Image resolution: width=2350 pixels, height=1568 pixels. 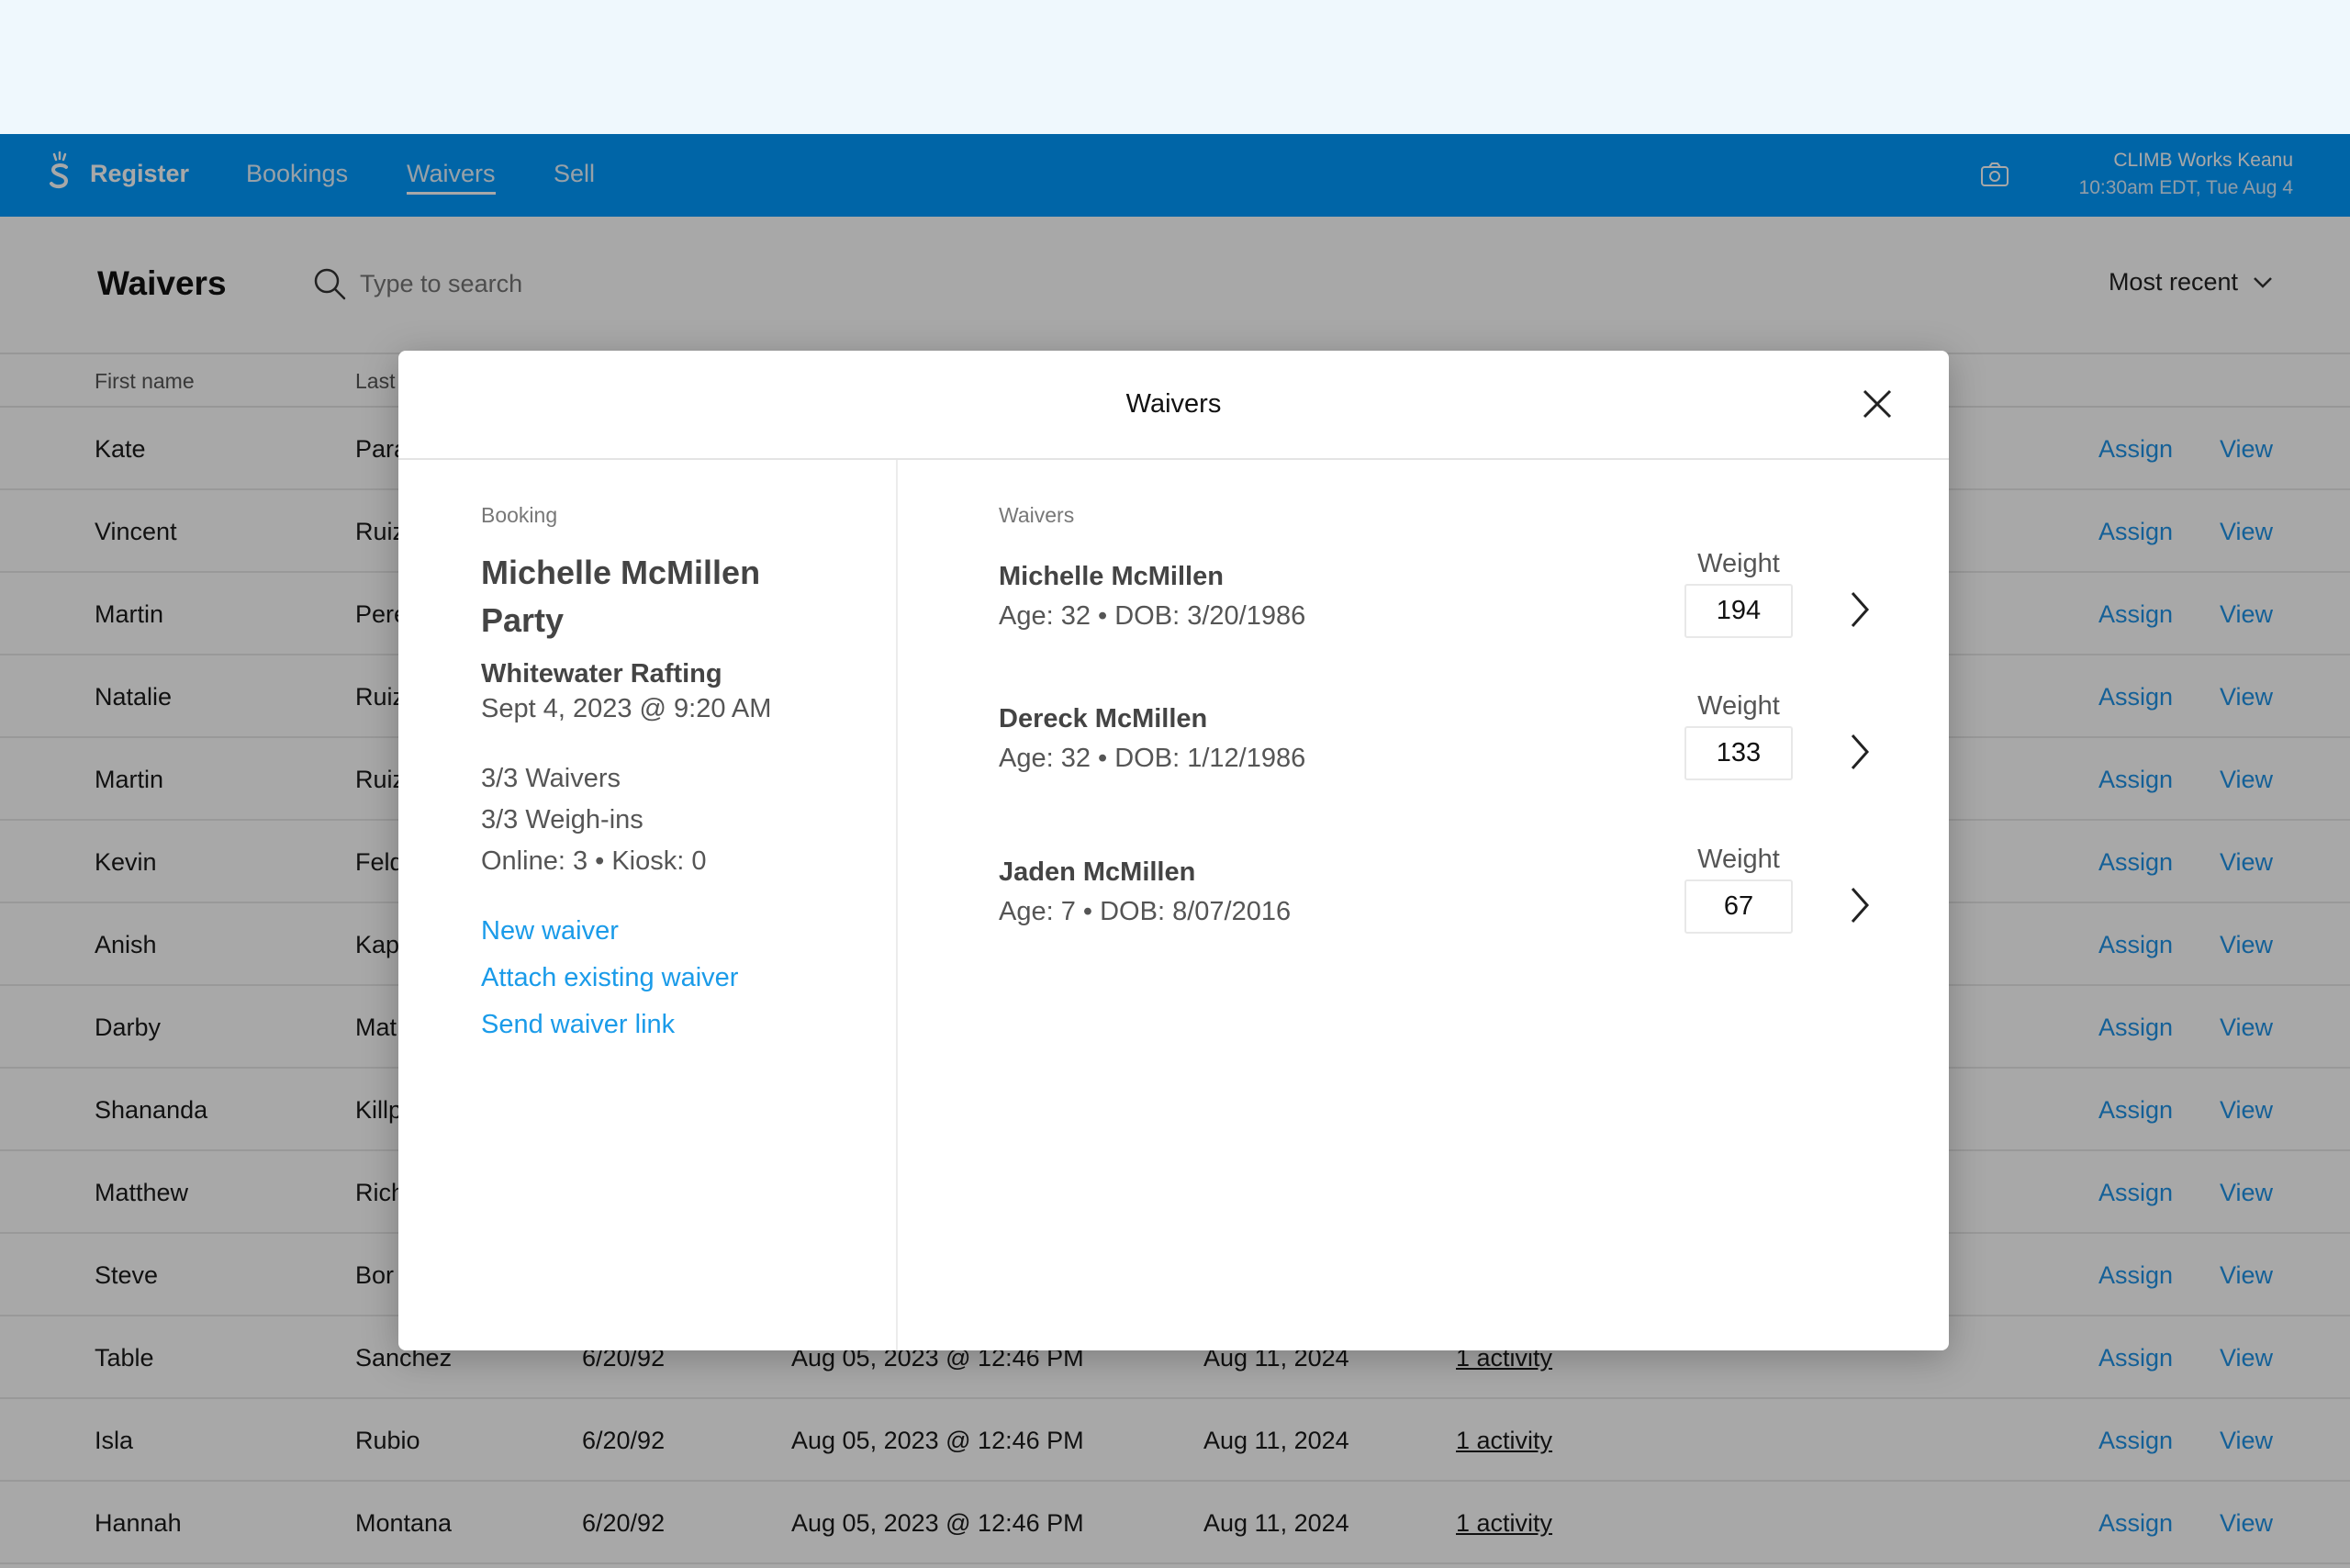 What do you see at coordinates (1145, 911) in the screenshot?
I see `waiver-details: Age: 7 • DOB: 8/07/2016` at bounding box center [1145, 911].